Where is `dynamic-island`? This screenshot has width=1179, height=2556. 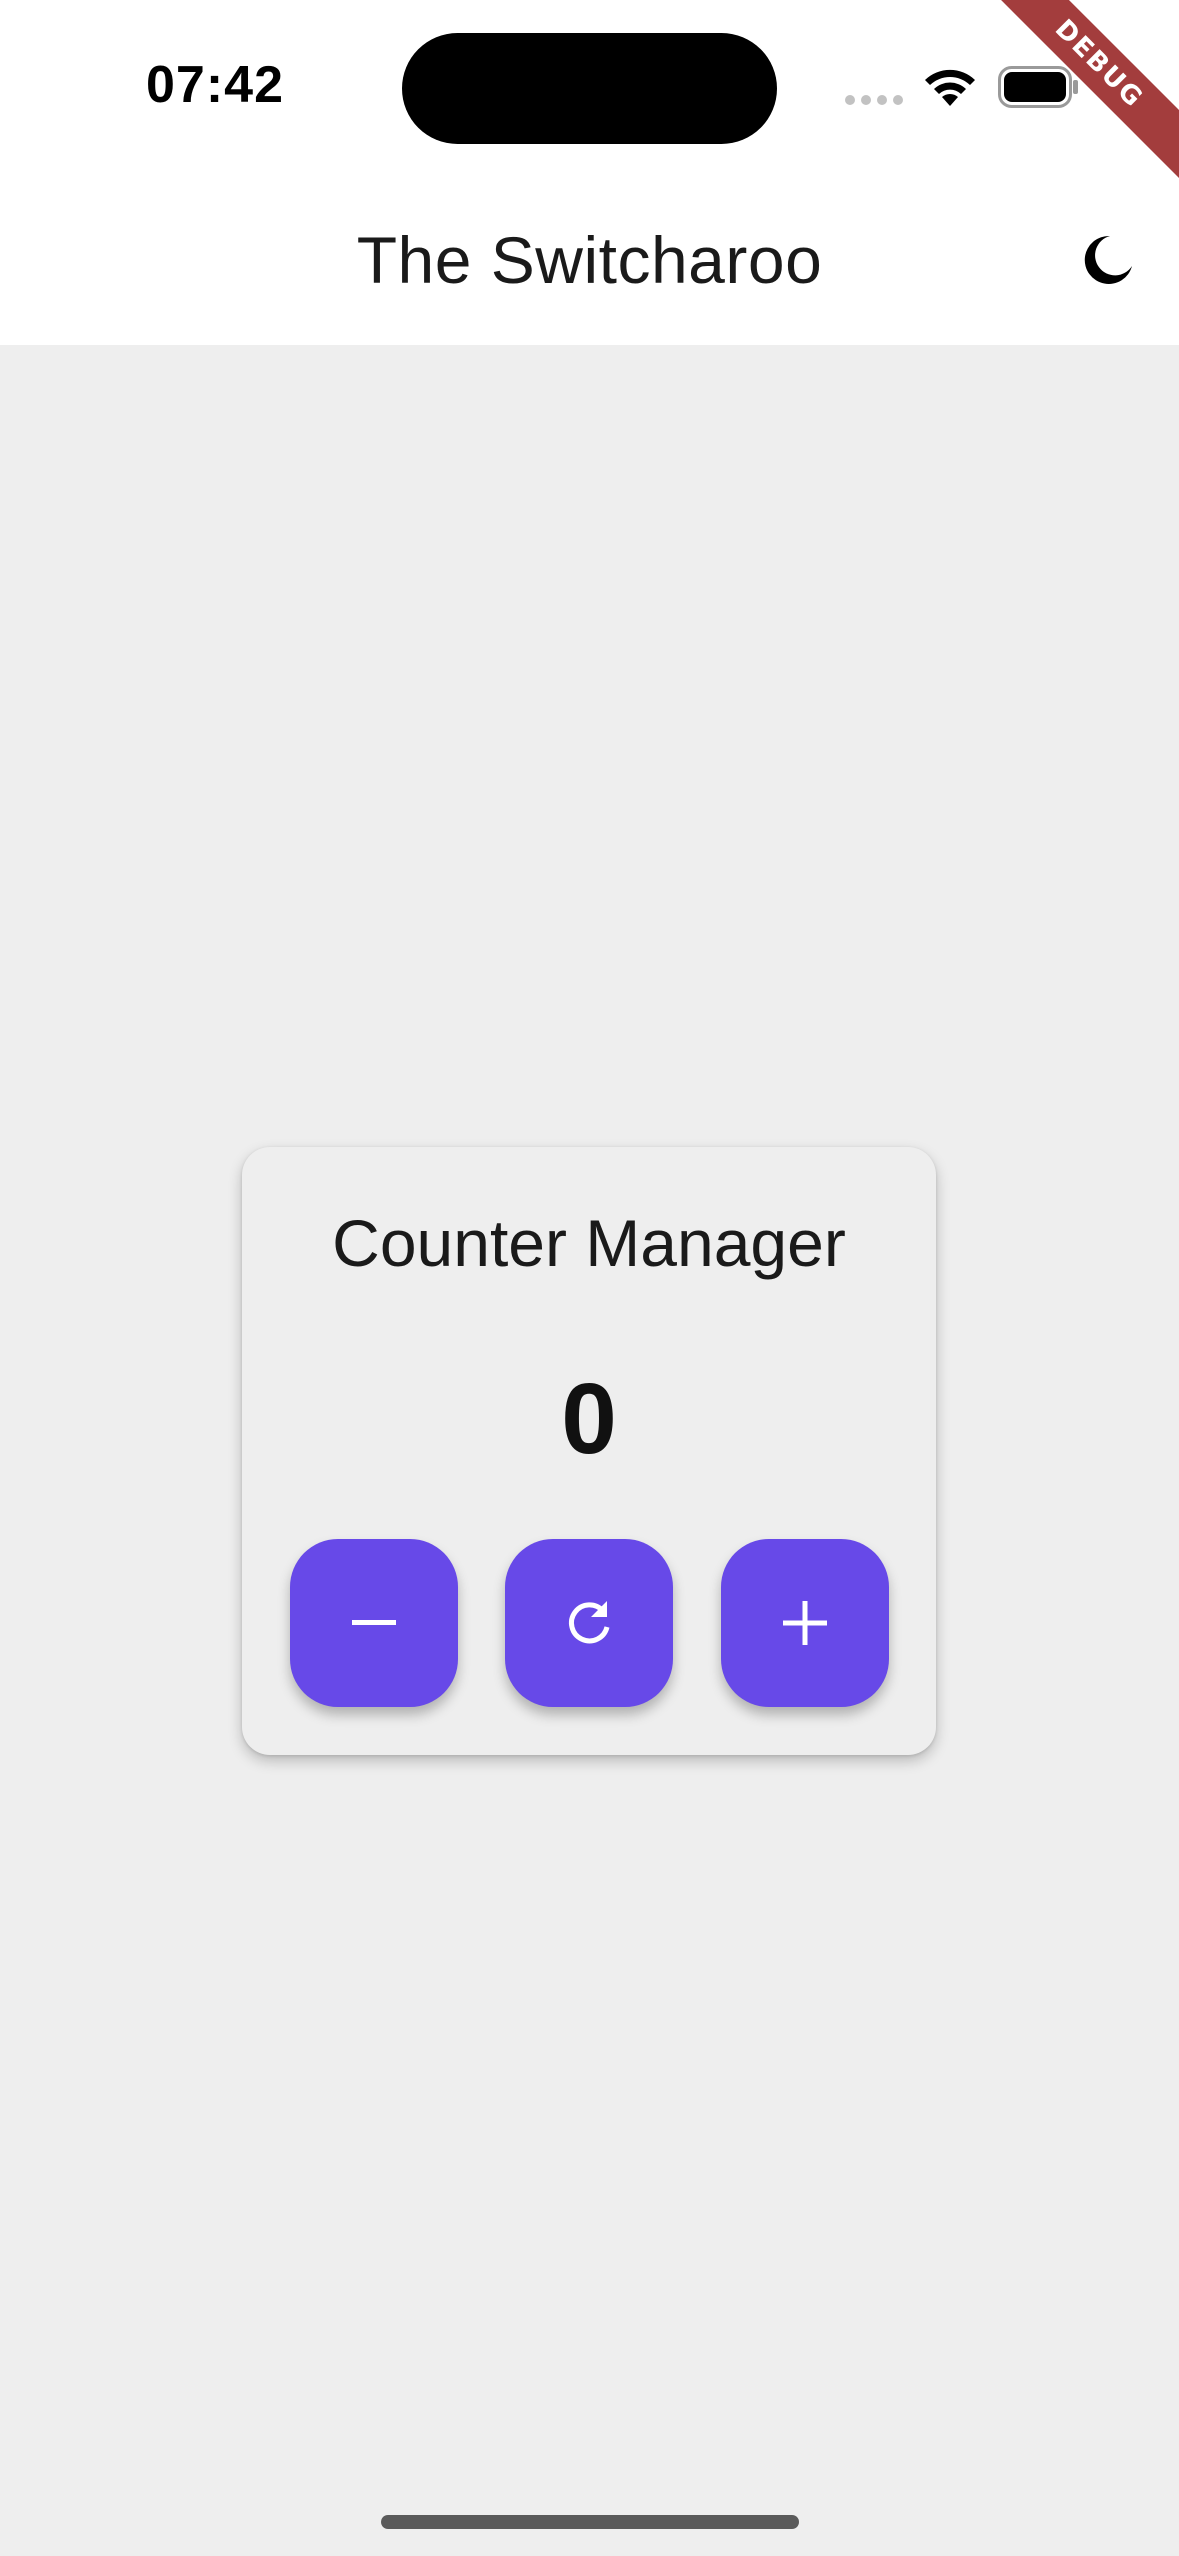 dynamic-island is located at coordinates (589, 88).